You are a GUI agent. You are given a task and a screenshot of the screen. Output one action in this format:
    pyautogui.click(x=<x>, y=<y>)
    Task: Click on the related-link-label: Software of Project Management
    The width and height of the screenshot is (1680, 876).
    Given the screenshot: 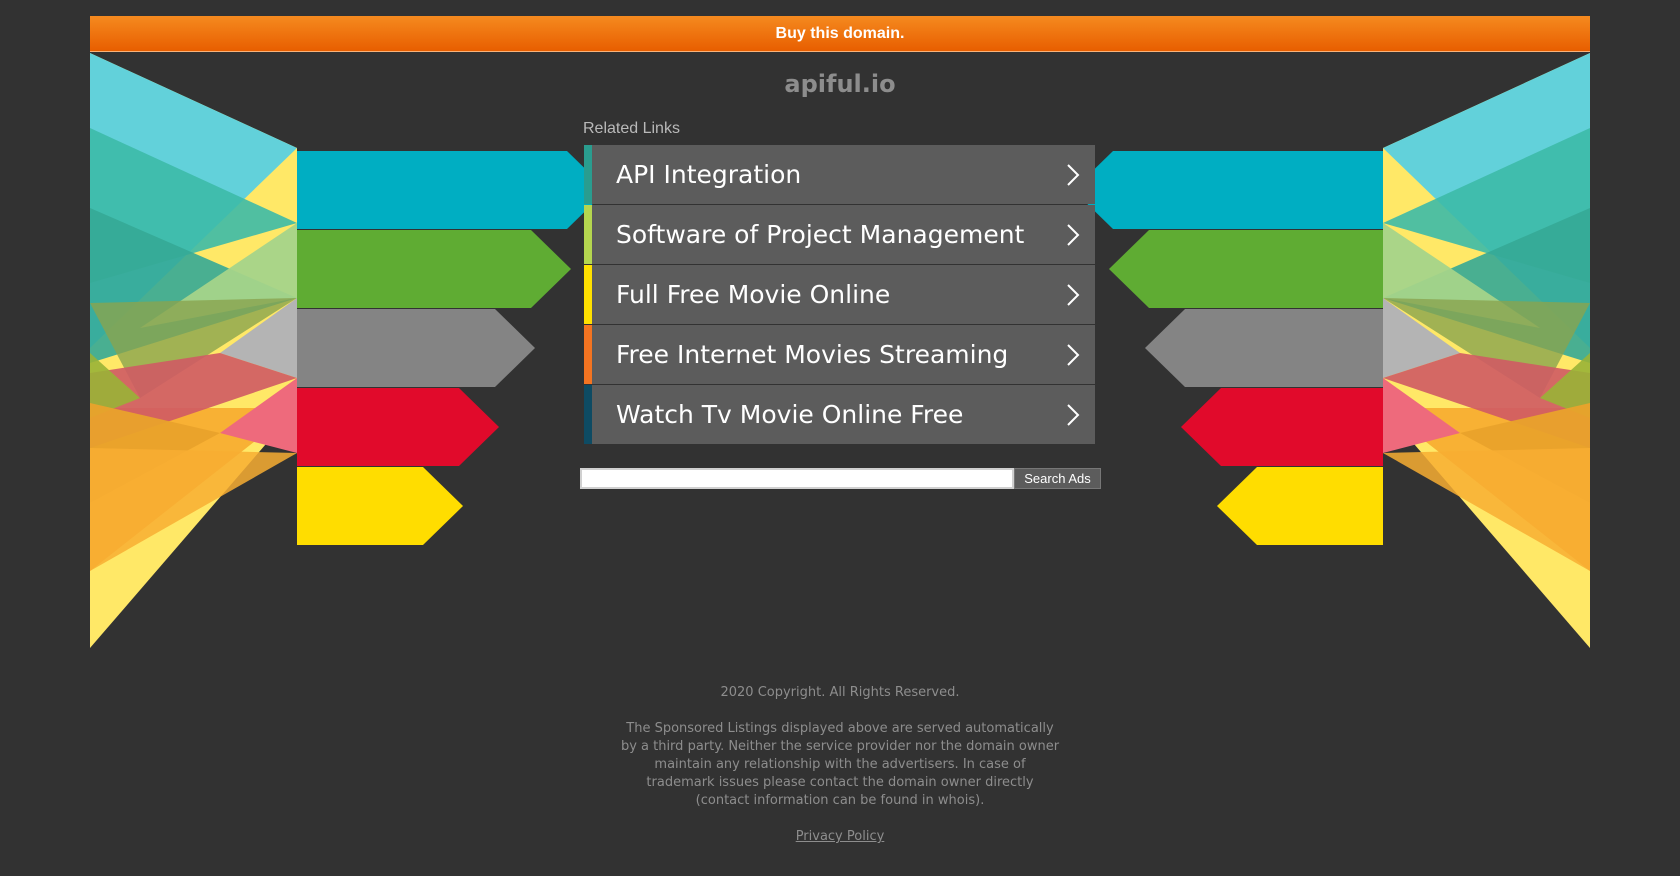 What is the action you would take?
    pyautogui.click(x=820, y=234)
    